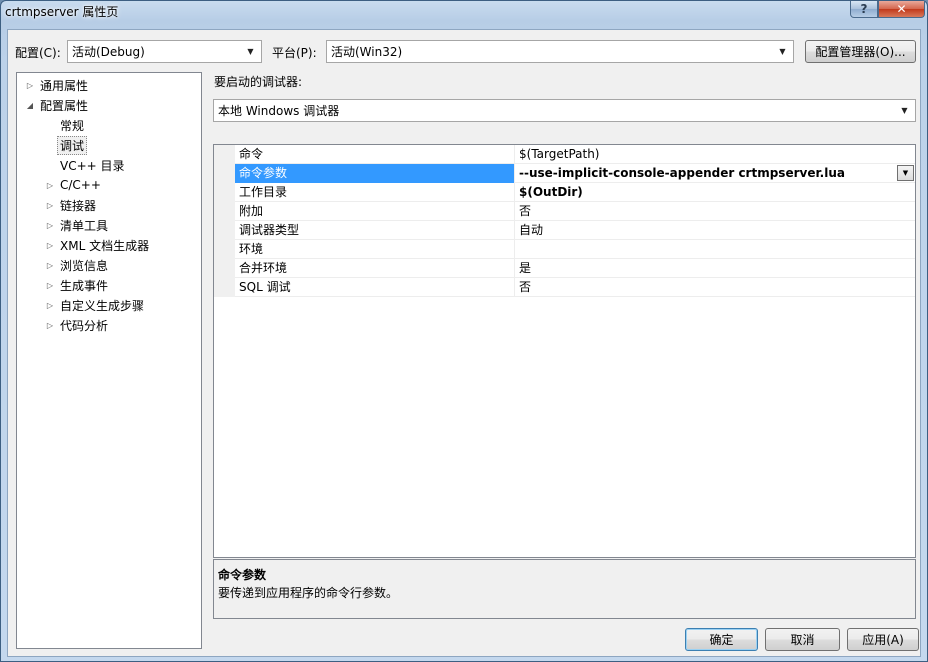 This screenshot has height=662, width=928. I want to click on tree-item: ▷ 链接器, so click(71, 205).